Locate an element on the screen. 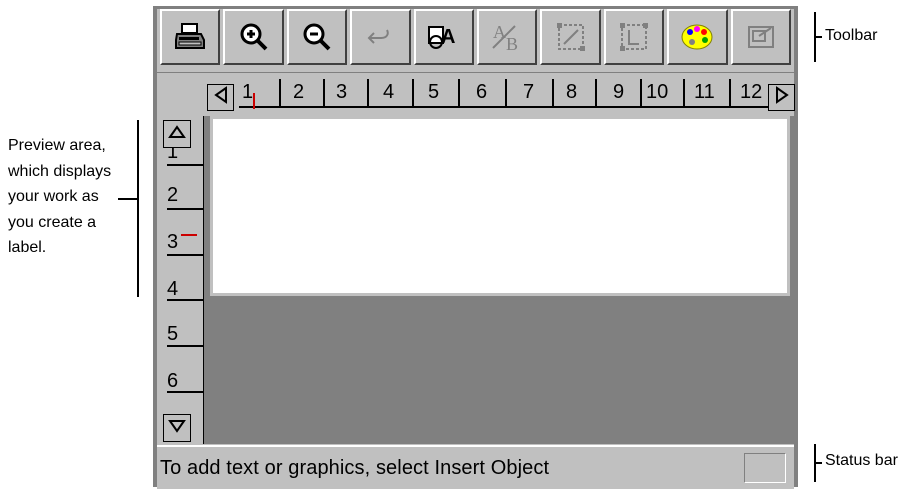  properties-button is located at coordinates (761, 37).